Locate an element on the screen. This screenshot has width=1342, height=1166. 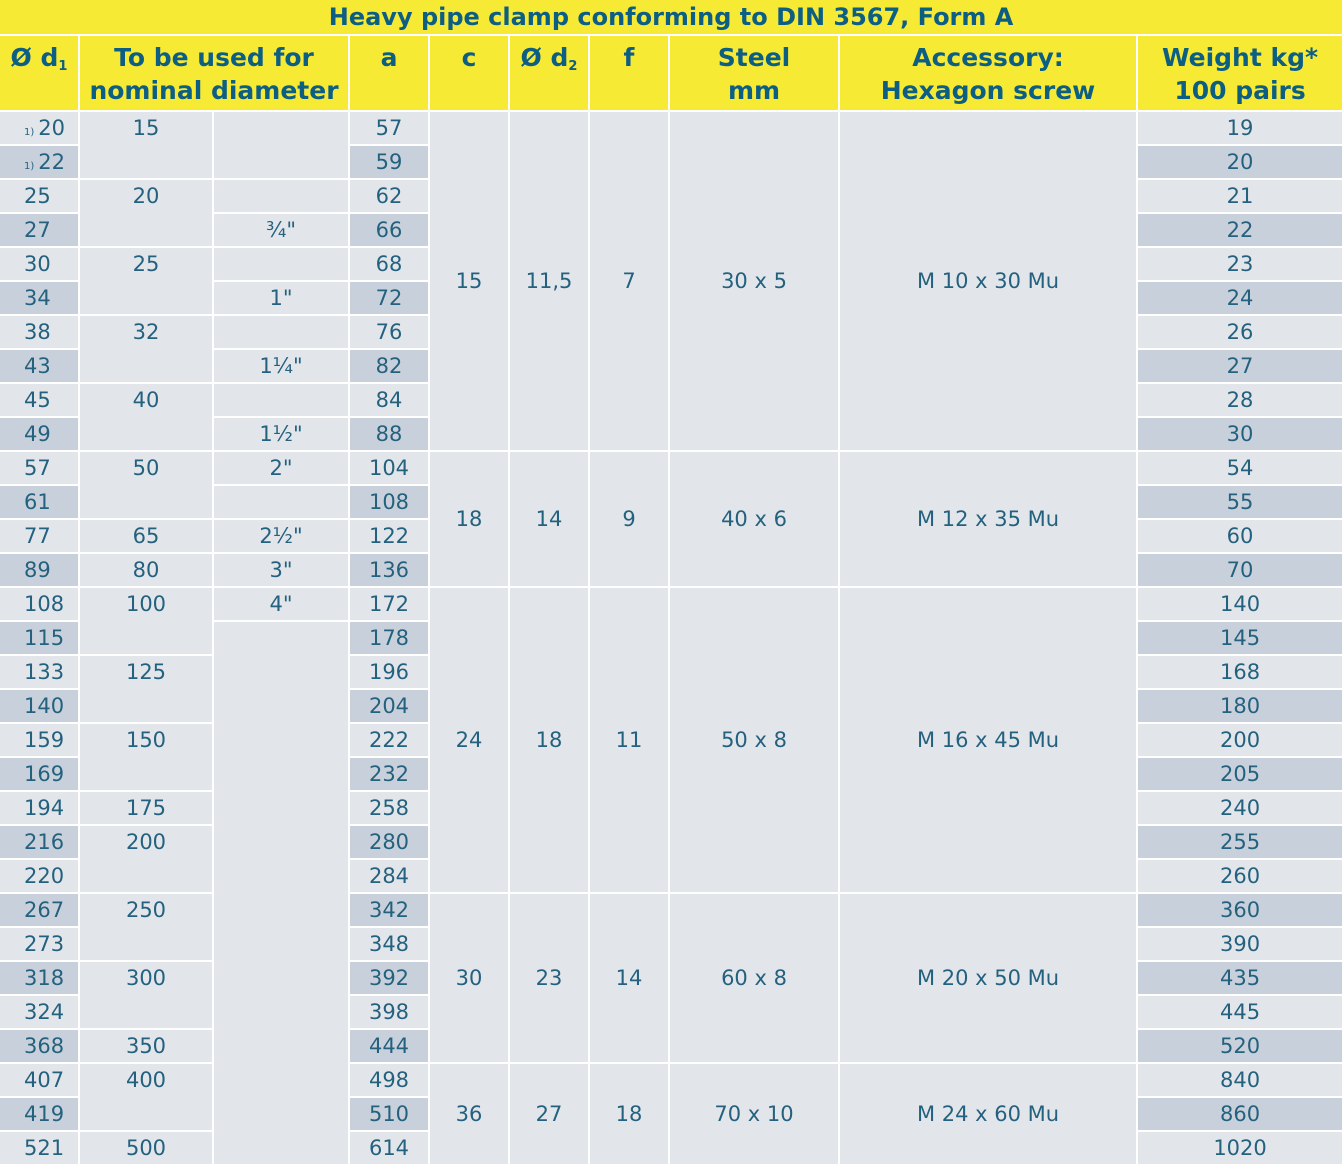
cell-a: 204 is located at coordinates (390, 707).